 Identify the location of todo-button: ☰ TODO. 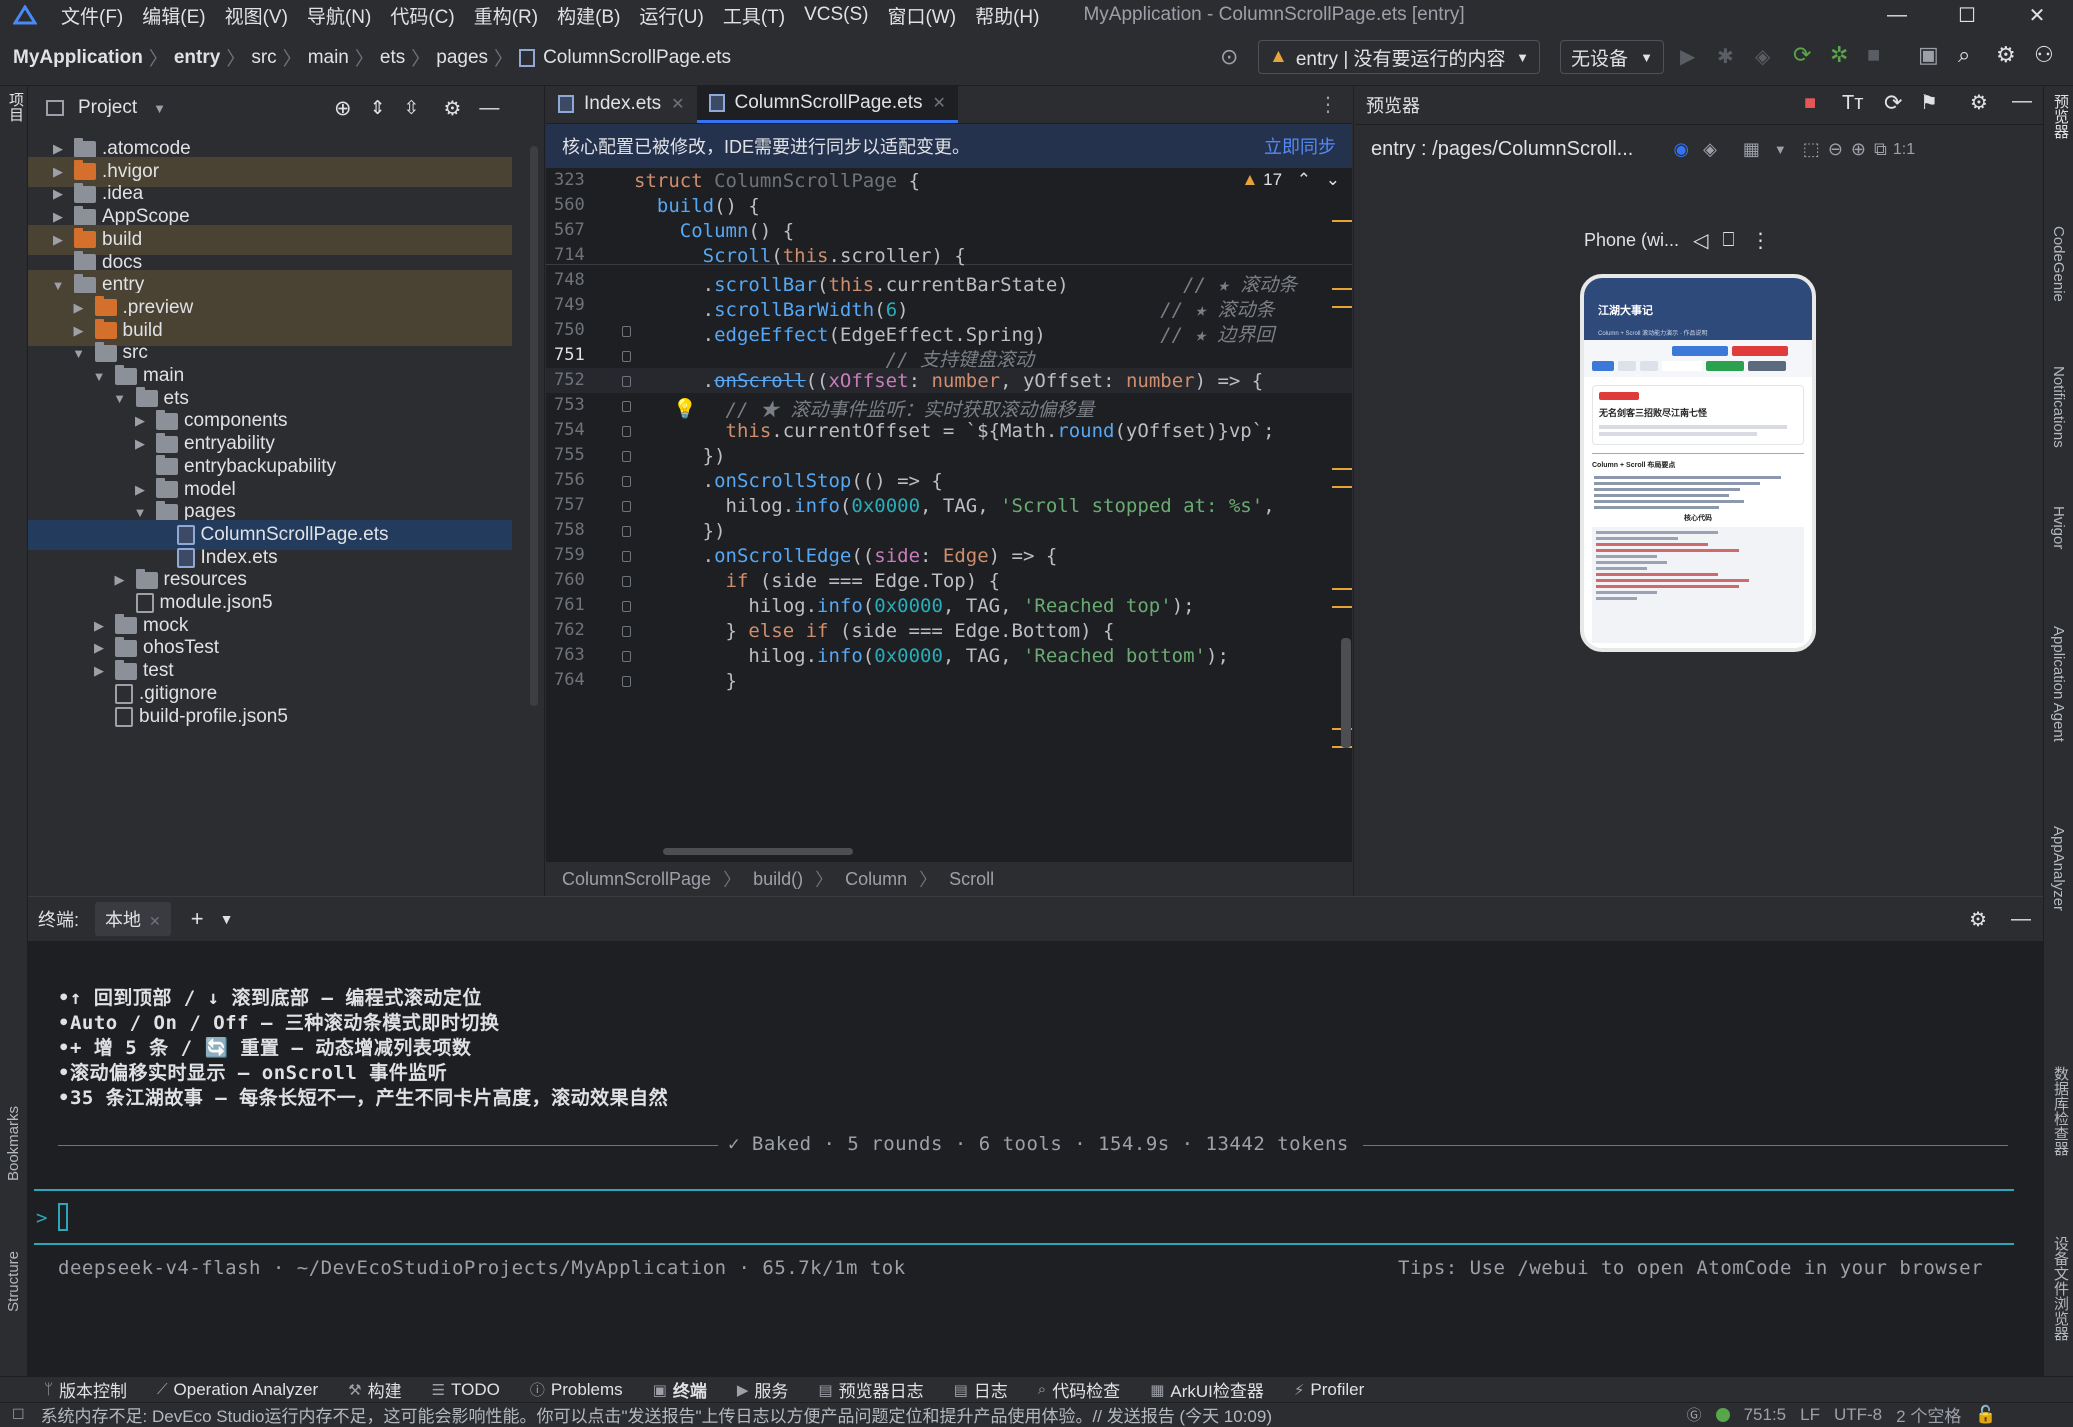
(466, 1390).